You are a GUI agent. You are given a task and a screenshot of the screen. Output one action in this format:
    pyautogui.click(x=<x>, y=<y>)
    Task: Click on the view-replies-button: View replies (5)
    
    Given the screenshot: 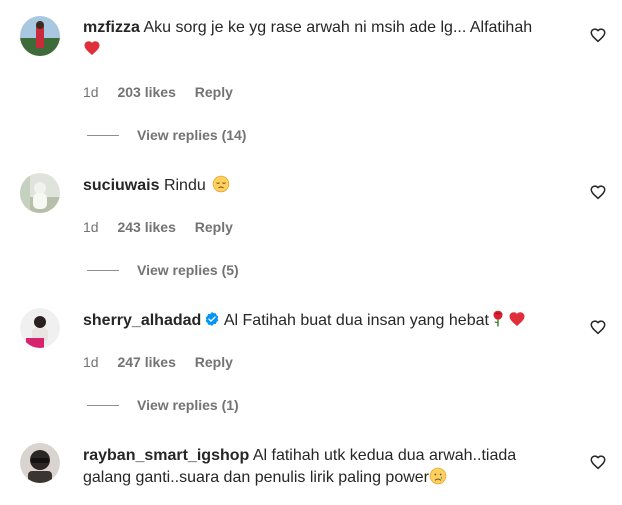 What is the action you would take?
    pyautogui.click(x=163, y=270)
    